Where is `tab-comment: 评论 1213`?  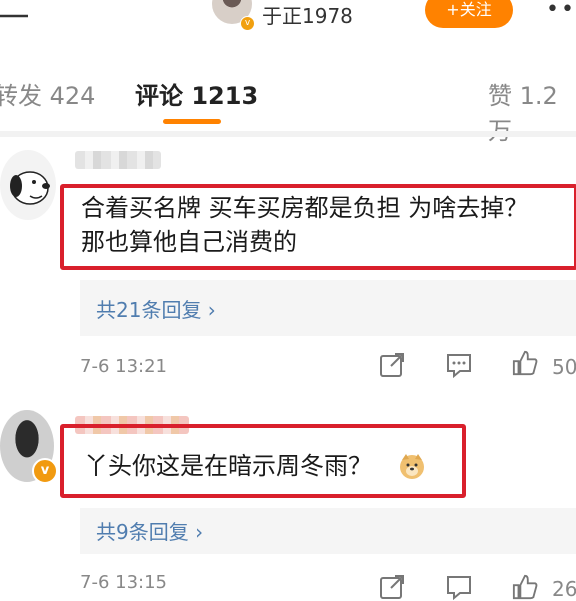 tab-comment: 评论 1213 is located at coordinates (196, 93).